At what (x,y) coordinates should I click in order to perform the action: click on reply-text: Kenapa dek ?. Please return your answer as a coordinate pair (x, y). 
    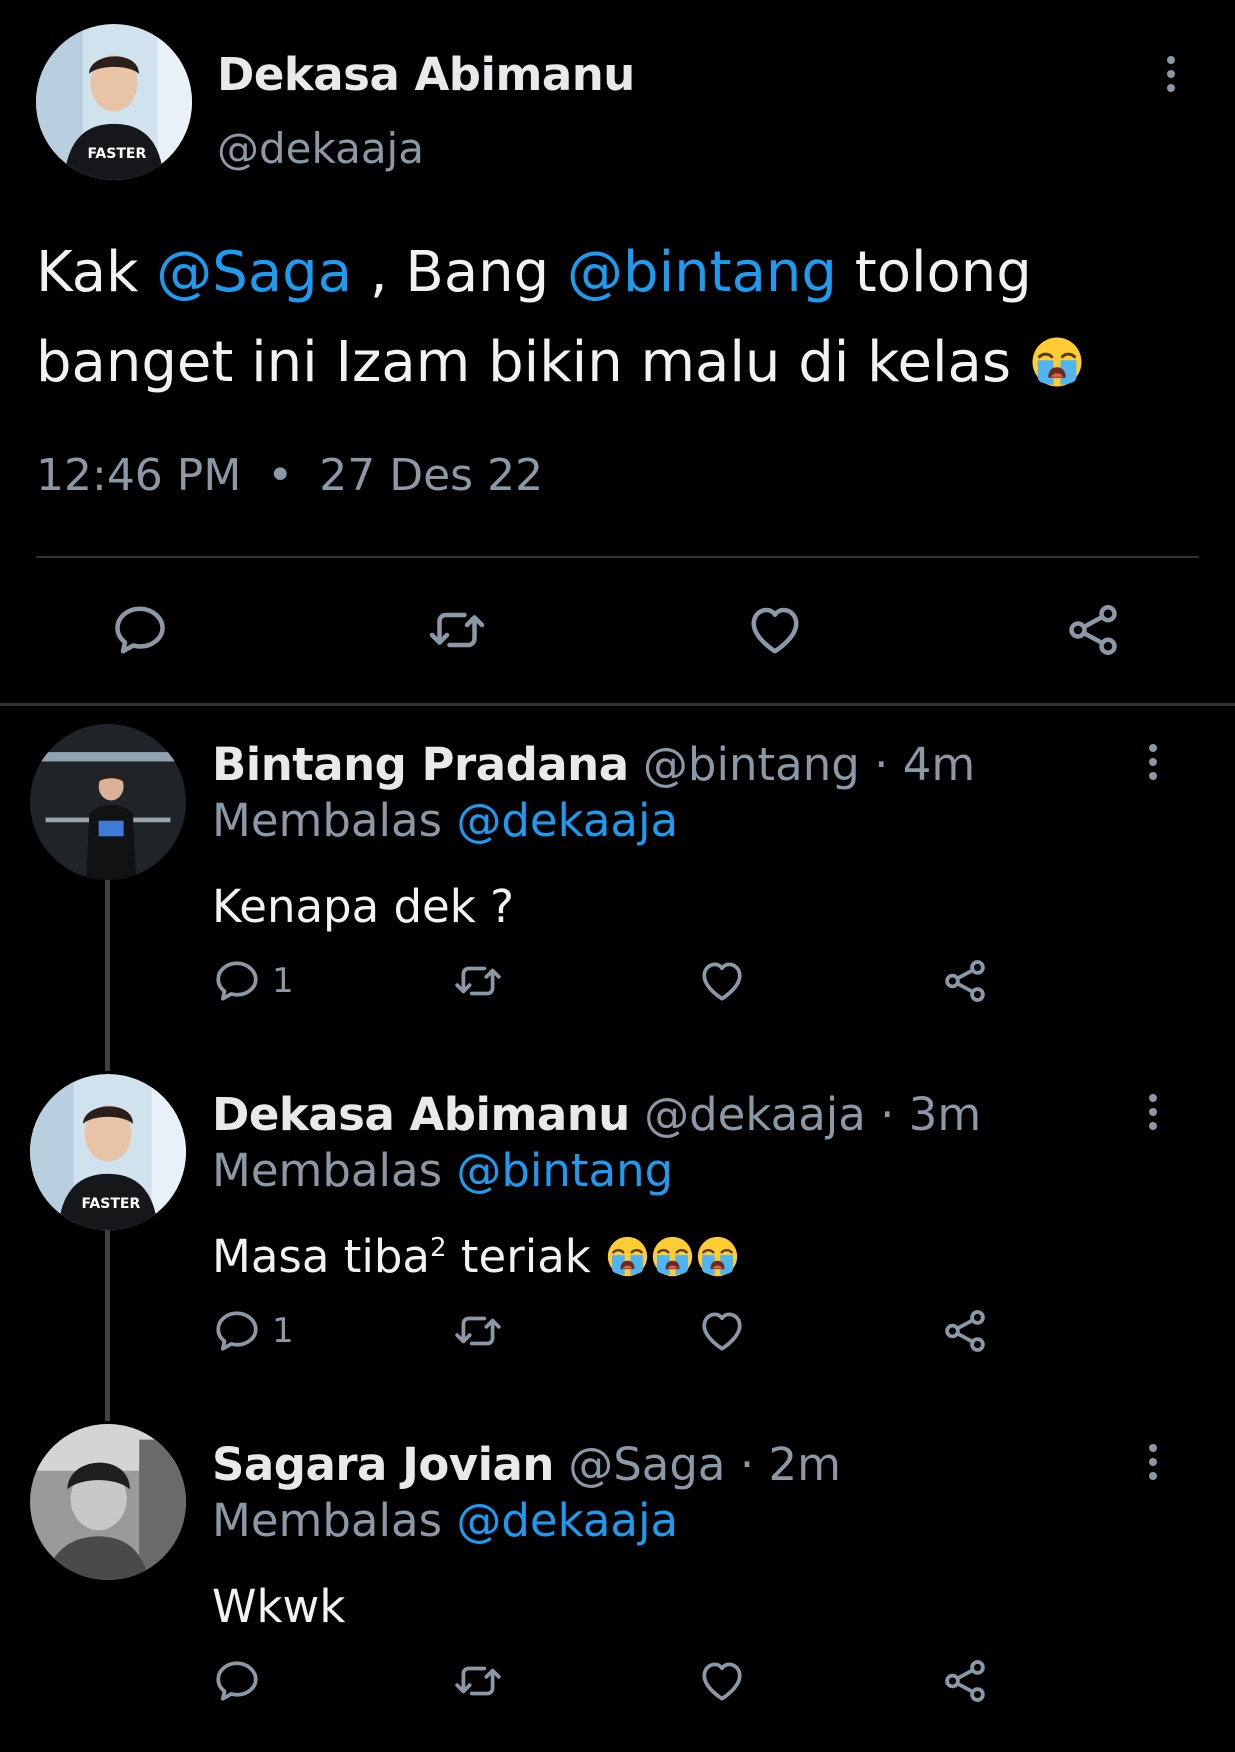
    Looking at the image, I should click on (363, 906).